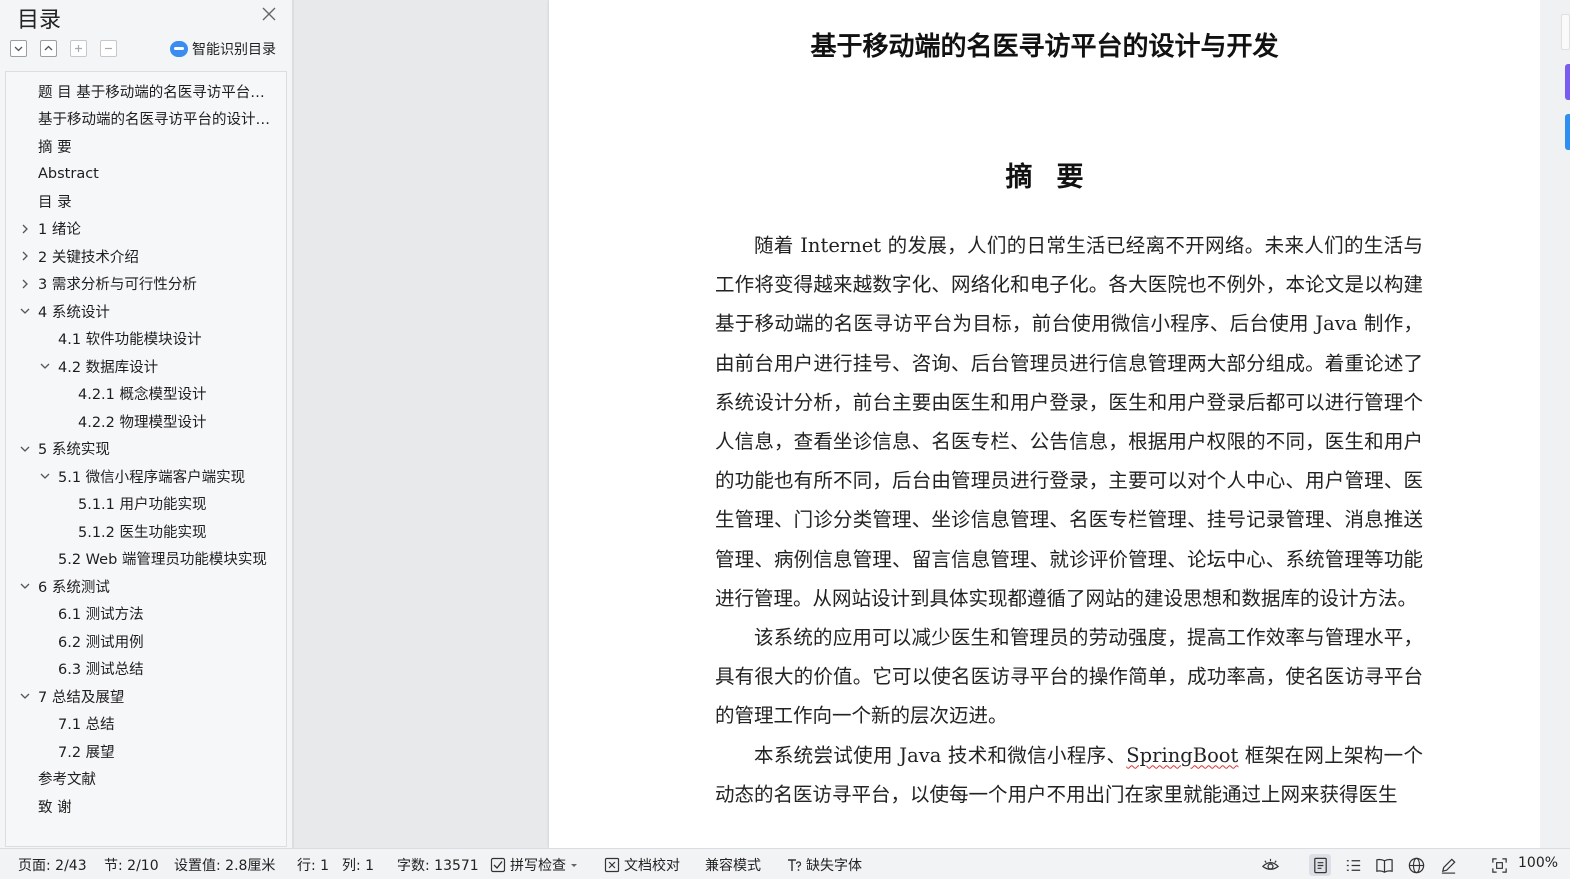  What do you see at coordinates (74, 312) in the screenshot?
I see `toc-item-label: 4 系统设计` at bounding box center [74, 312].